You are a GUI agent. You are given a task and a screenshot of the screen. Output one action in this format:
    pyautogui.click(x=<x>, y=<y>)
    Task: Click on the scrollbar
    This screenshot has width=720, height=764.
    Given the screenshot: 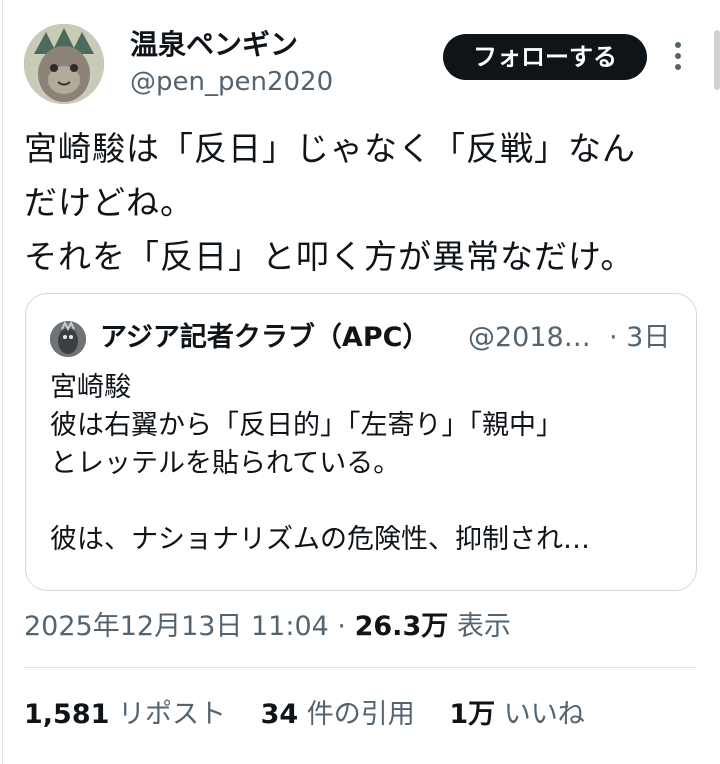 What is the action you would take?
    pyautogui.click(x=717, y=60)
    